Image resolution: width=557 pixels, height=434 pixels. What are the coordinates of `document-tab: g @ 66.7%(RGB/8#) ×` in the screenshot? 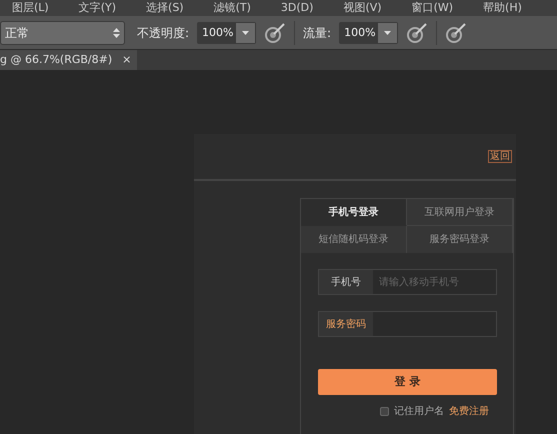 It's located at (69, 60).